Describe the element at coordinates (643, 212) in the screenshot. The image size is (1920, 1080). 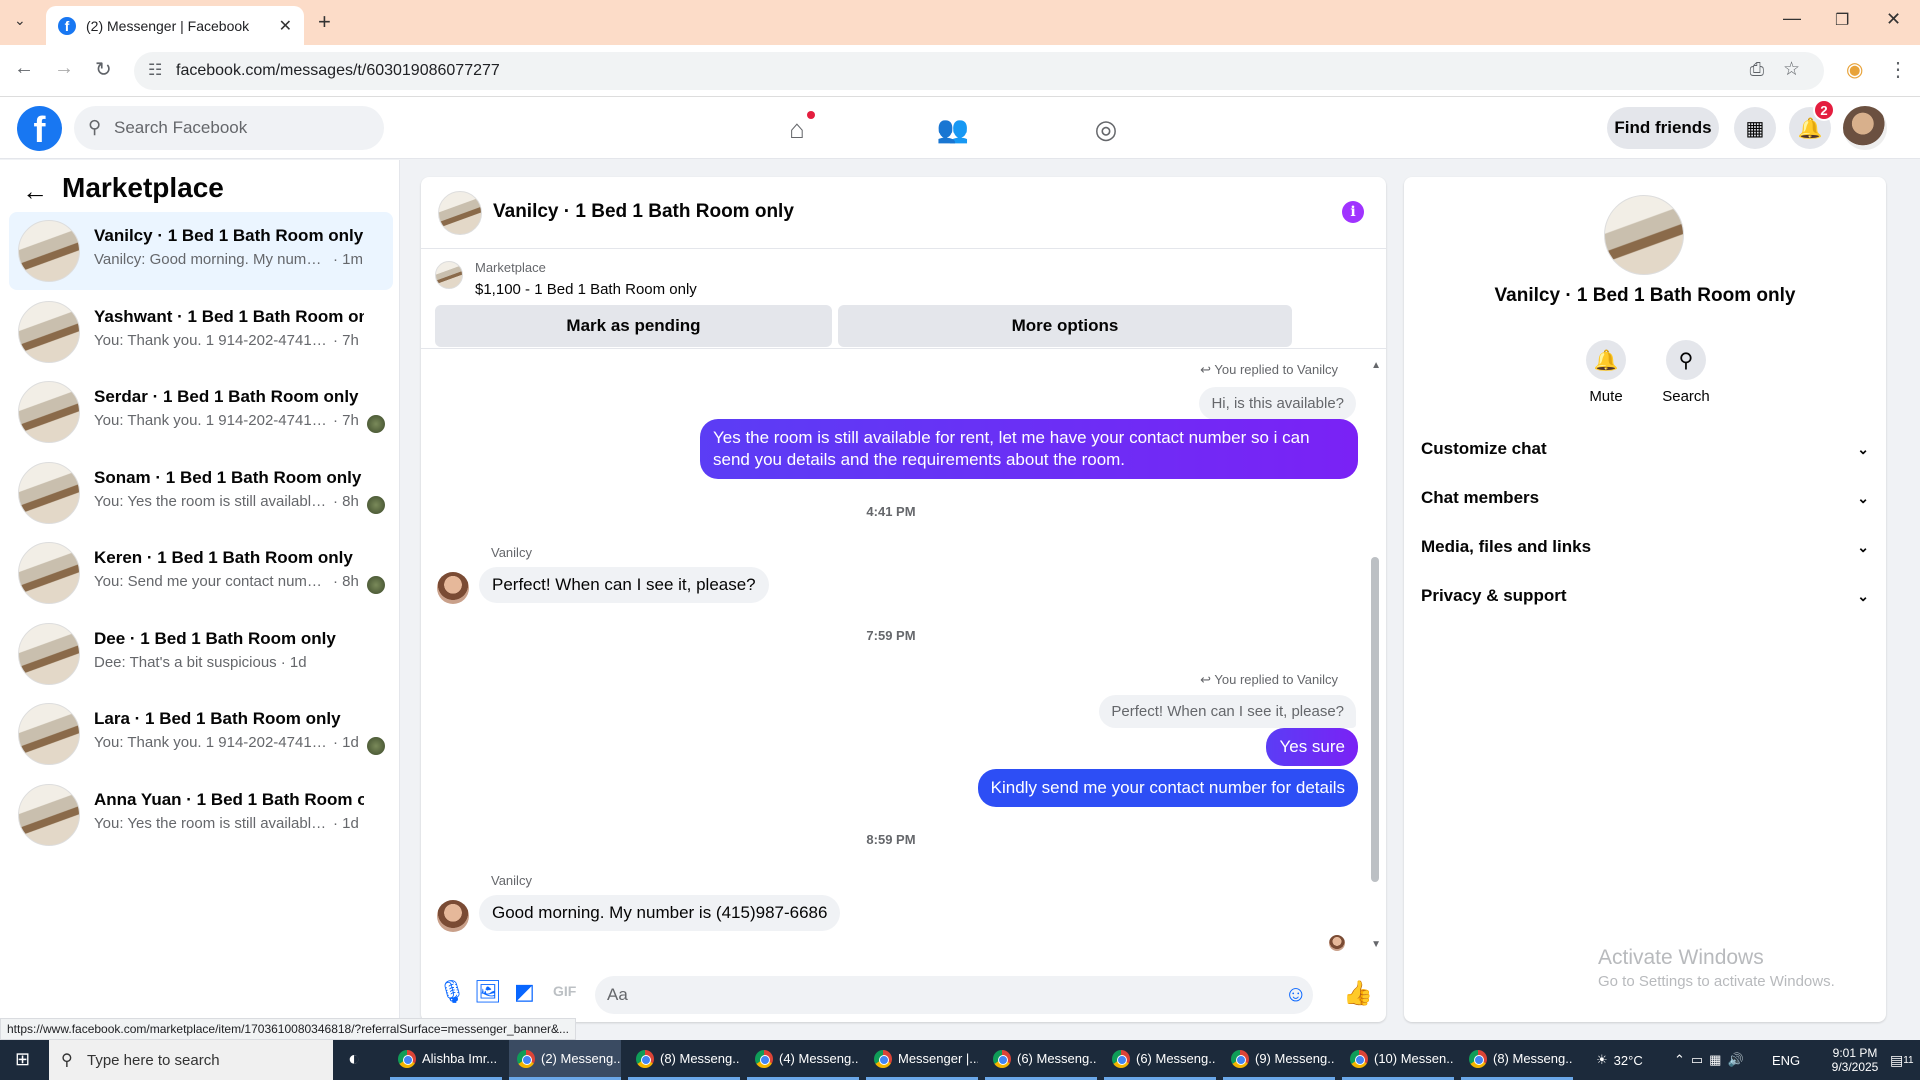
I see `chat-title: Vanilcy · 1 Bed 1 Bath Room only` at that location.